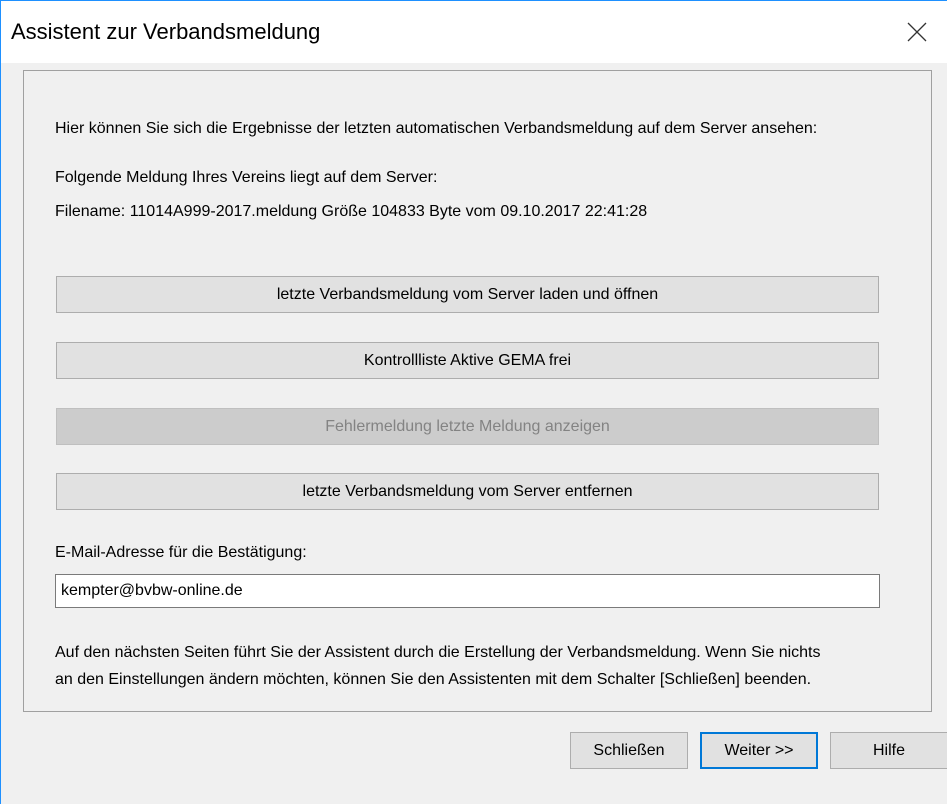  What do you see at coordinates (181, 552) in the screenshot?
I see `email-label: E-Mail-Adresse für die Bestätigung:` at bounding box center [181, 552].